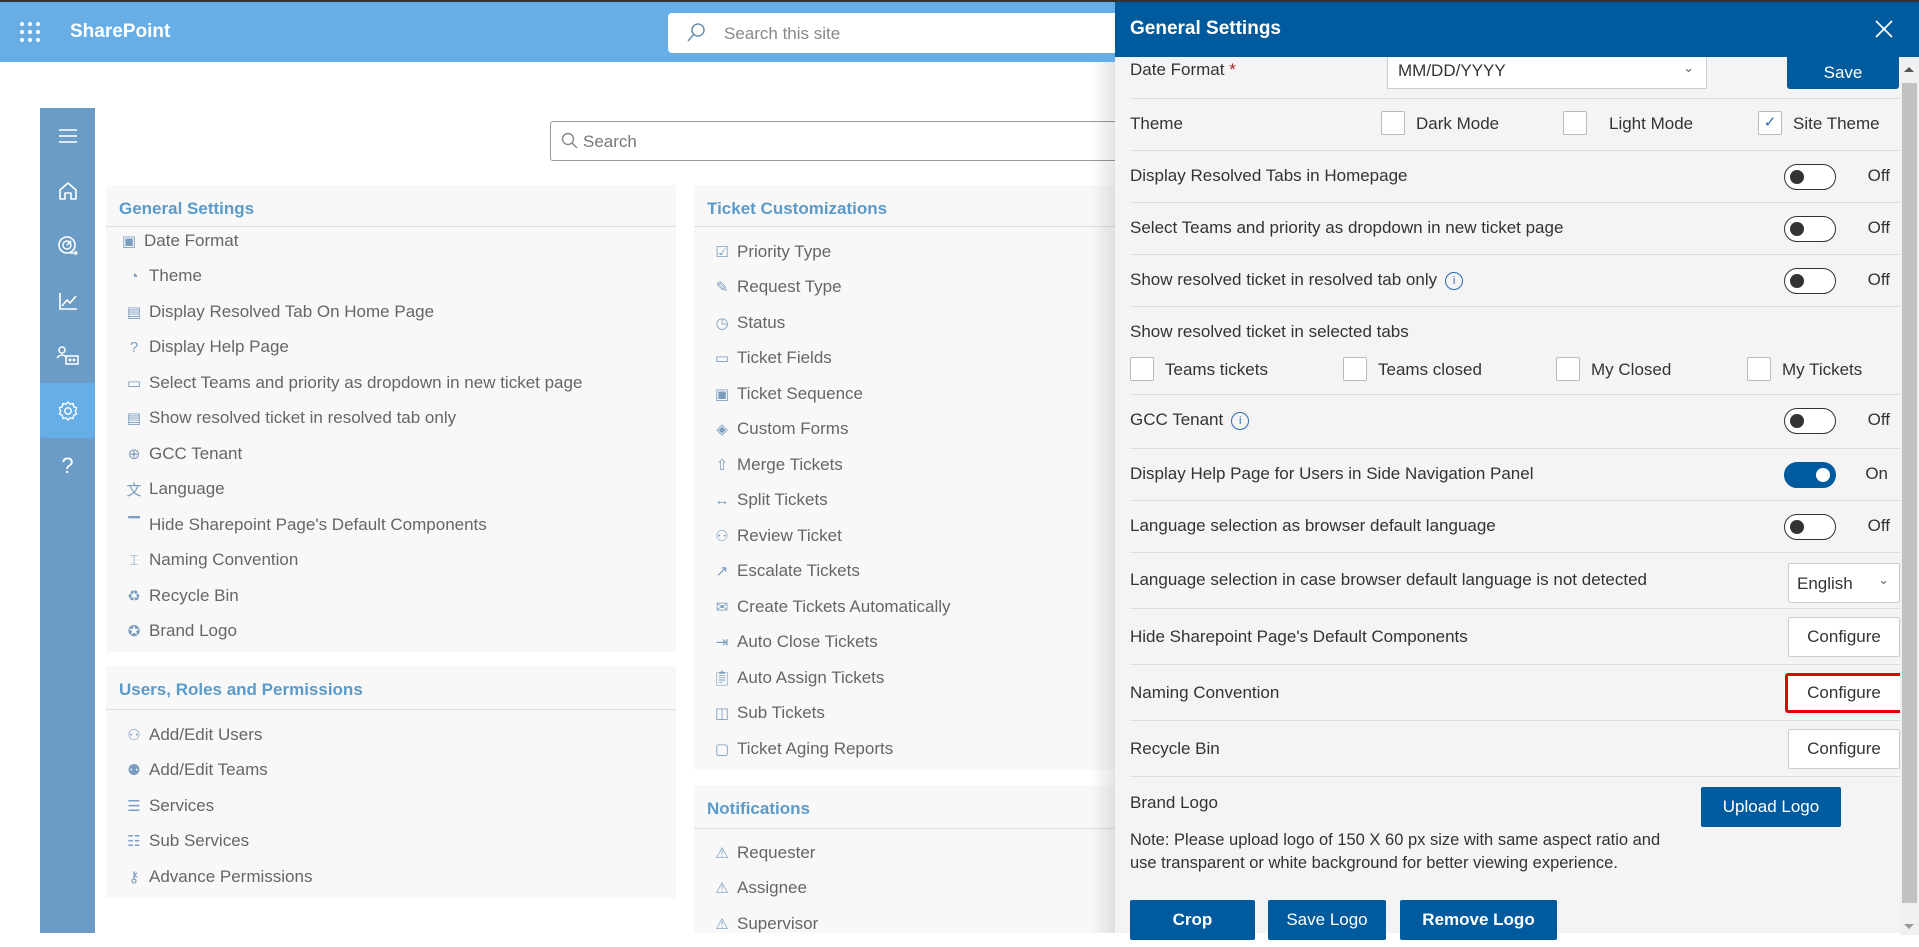  I want to click on panel-scrollbar, so click(1909, 496).